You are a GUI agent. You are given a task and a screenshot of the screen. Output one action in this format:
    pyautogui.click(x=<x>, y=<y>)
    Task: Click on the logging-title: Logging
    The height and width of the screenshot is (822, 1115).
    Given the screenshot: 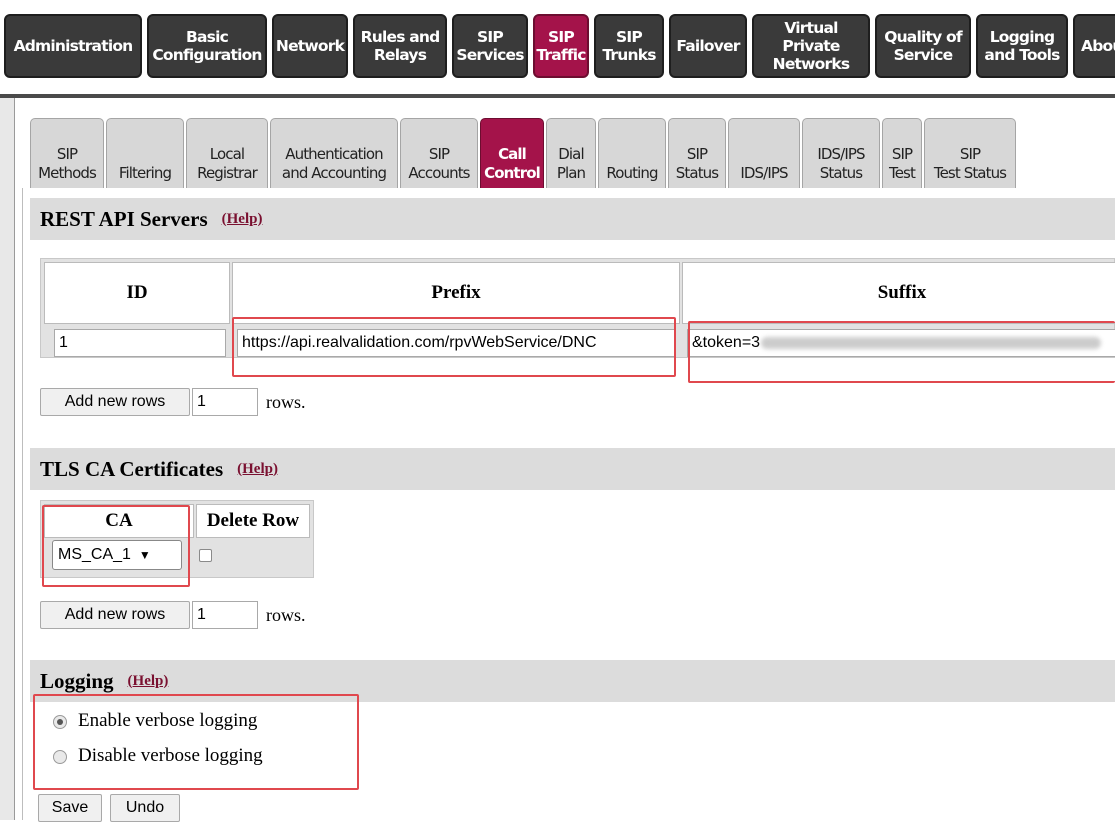 What is the action you would take?
    pyautogui.click(x=77, y=680)
    